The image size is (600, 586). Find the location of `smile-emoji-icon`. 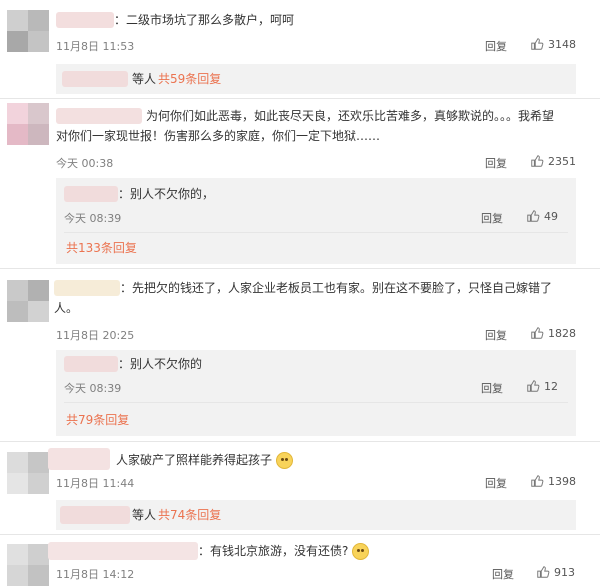

smile-emoji-icon is located at coordinates (284, 460).